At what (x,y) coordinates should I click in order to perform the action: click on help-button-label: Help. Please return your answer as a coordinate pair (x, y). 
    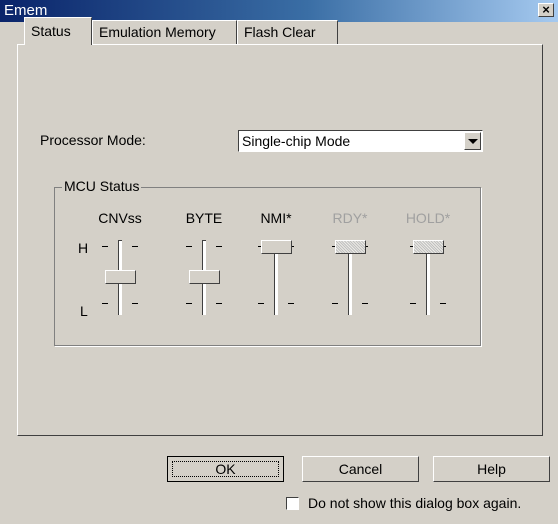
    Looking at the image, I should click on (491, 469).